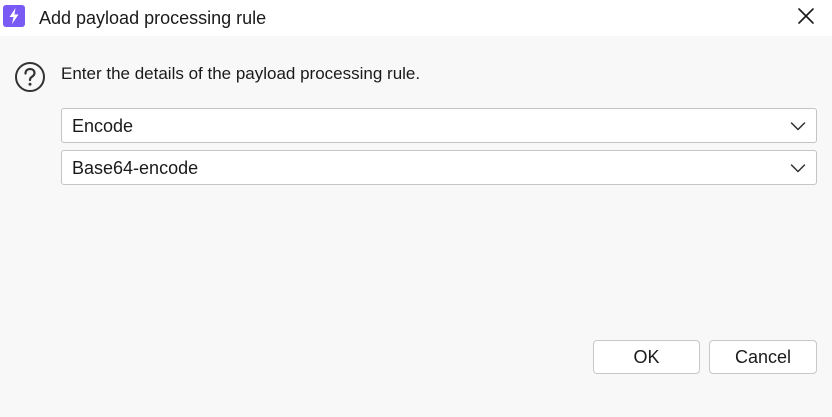 The width and height of the screenshot is (832, 417). I want to click on close-button, so click(806, 16).